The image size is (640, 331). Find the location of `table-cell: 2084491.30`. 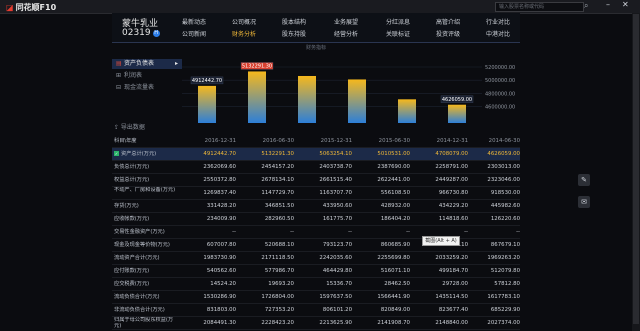

table-cell: 2084491.30 is located at coordinates (219, 323).